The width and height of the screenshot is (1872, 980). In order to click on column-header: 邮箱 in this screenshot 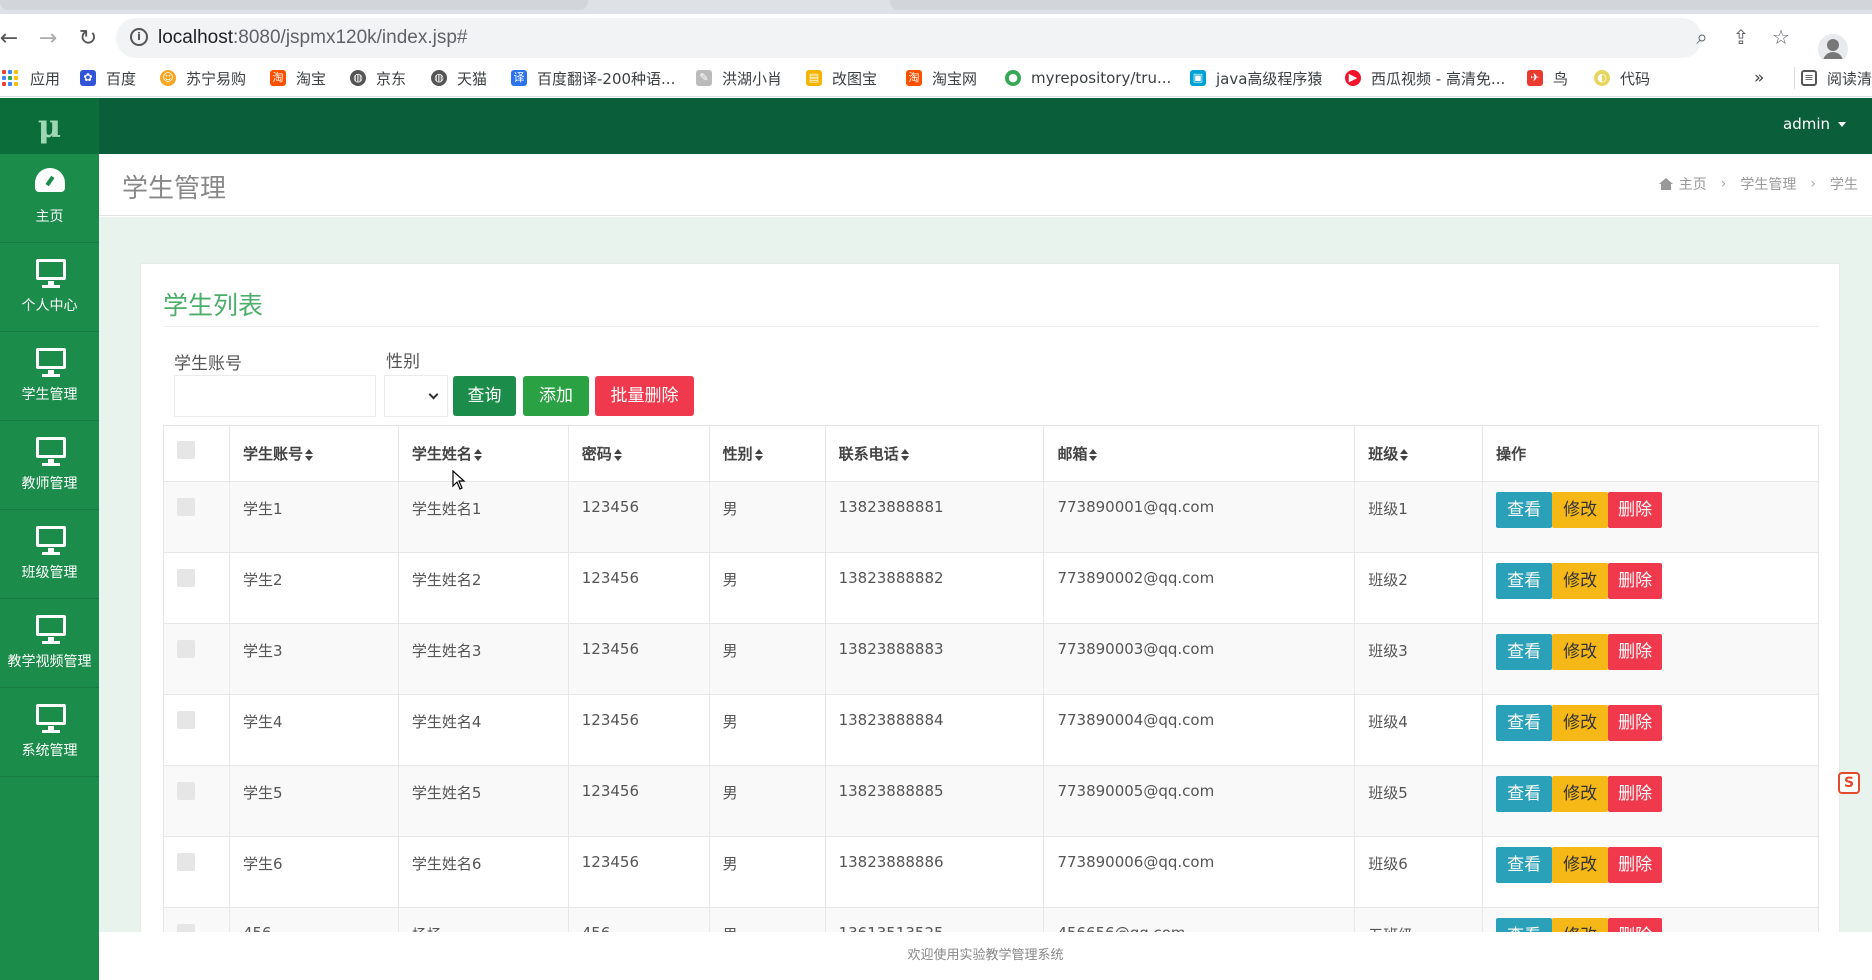, I will do `click(1199, 453)`.